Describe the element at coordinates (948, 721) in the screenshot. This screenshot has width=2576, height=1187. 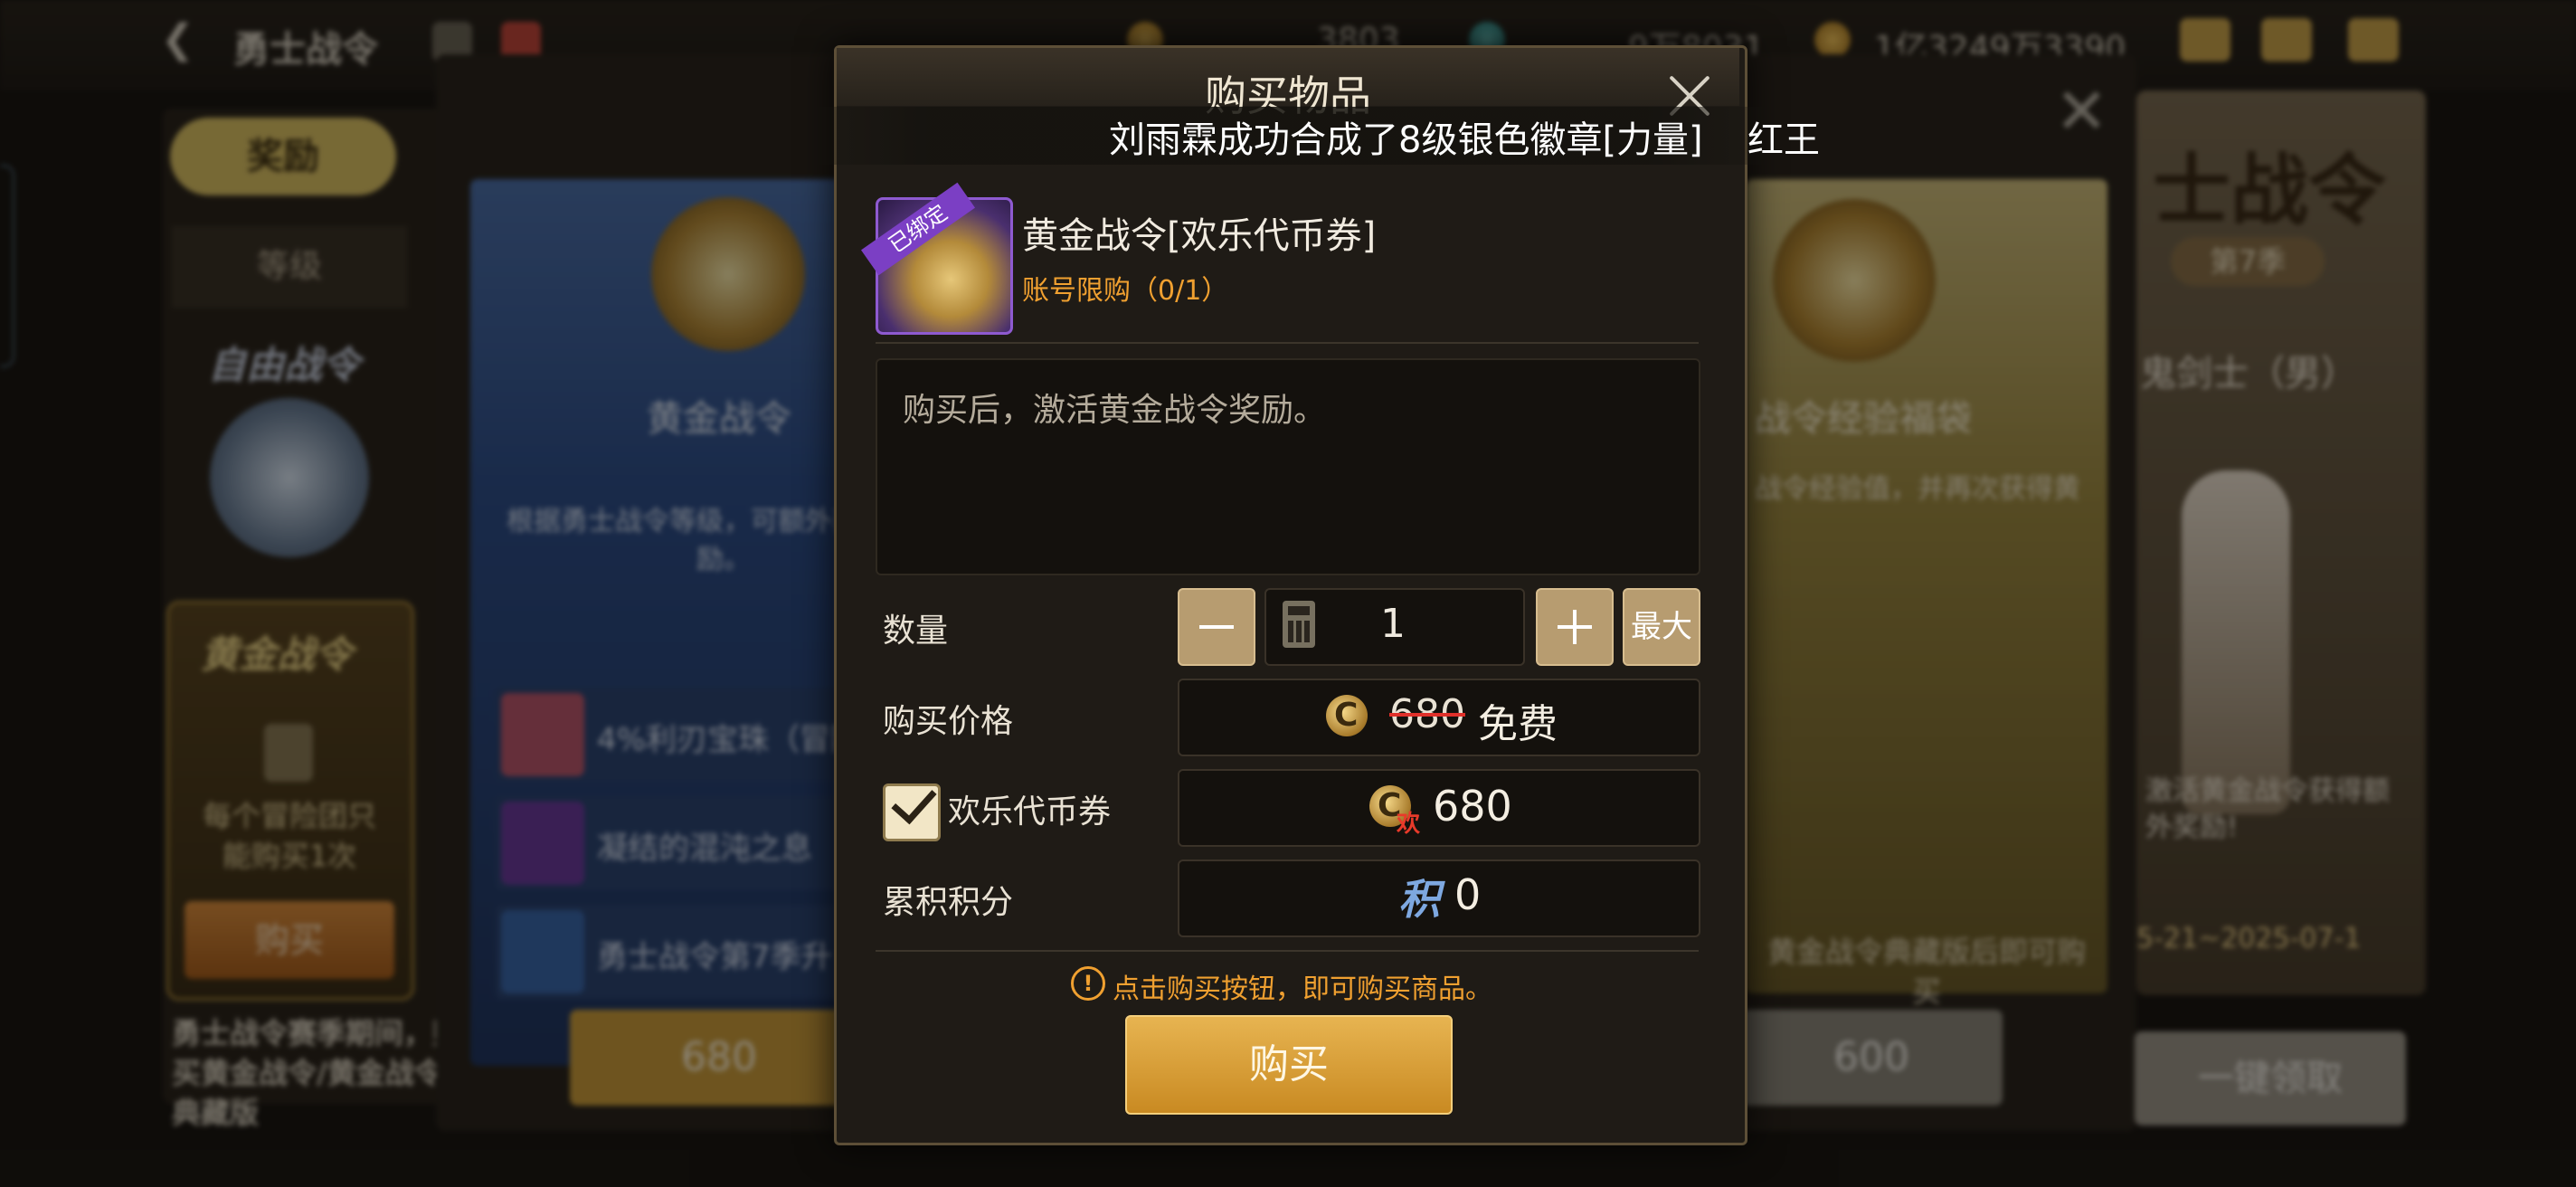
I see `price-label: 购买价格` at that location.